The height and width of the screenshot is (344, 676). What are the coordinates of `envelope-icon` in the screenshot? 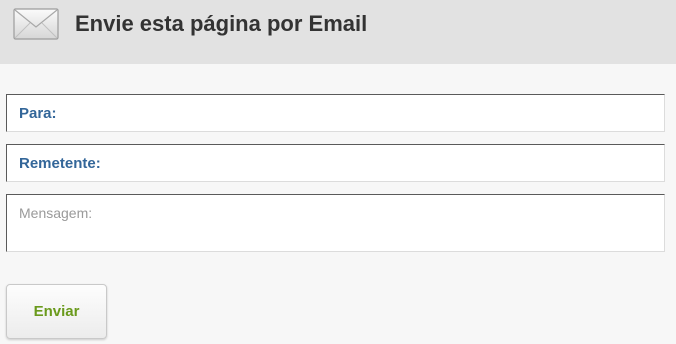 It's located at (36, 24).